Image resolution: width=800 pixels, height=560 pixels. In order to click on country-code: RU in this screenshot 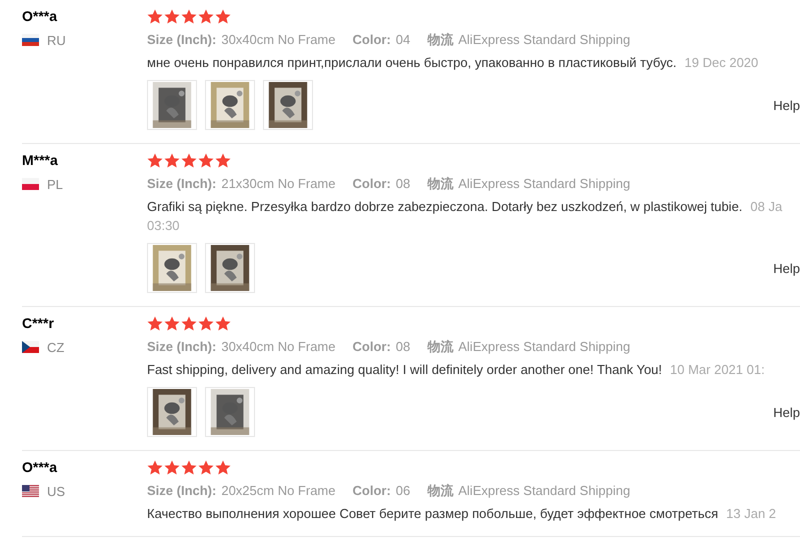, I will do `click(56, 40)`.